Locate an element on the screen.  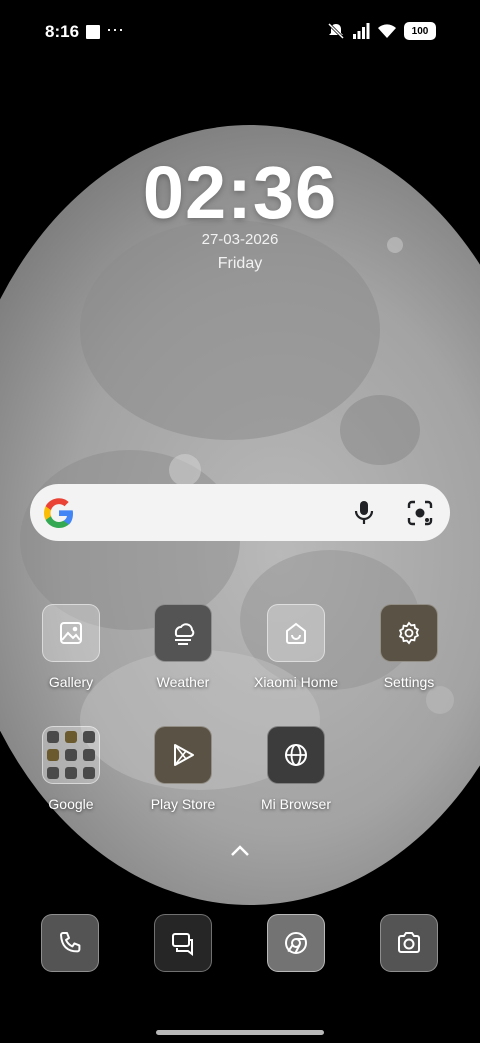
google-search-bar is located at coordinates (240, 512).